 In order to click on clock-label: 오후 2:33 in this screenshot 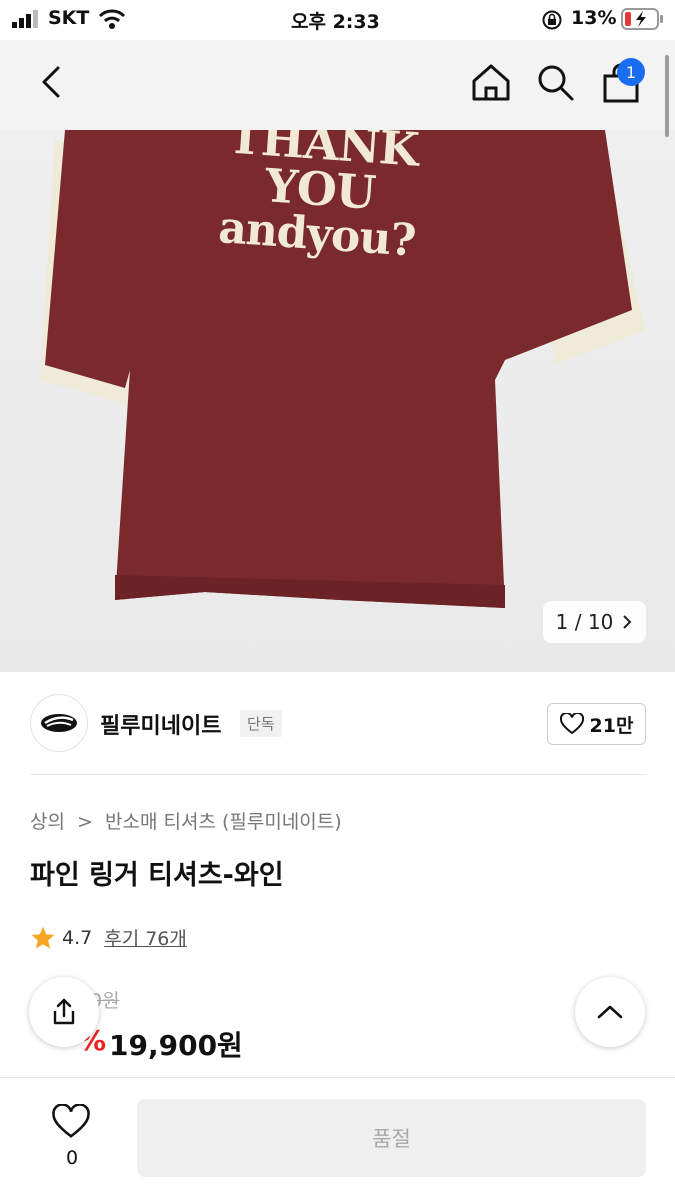, I will do `click(335, 22)`.